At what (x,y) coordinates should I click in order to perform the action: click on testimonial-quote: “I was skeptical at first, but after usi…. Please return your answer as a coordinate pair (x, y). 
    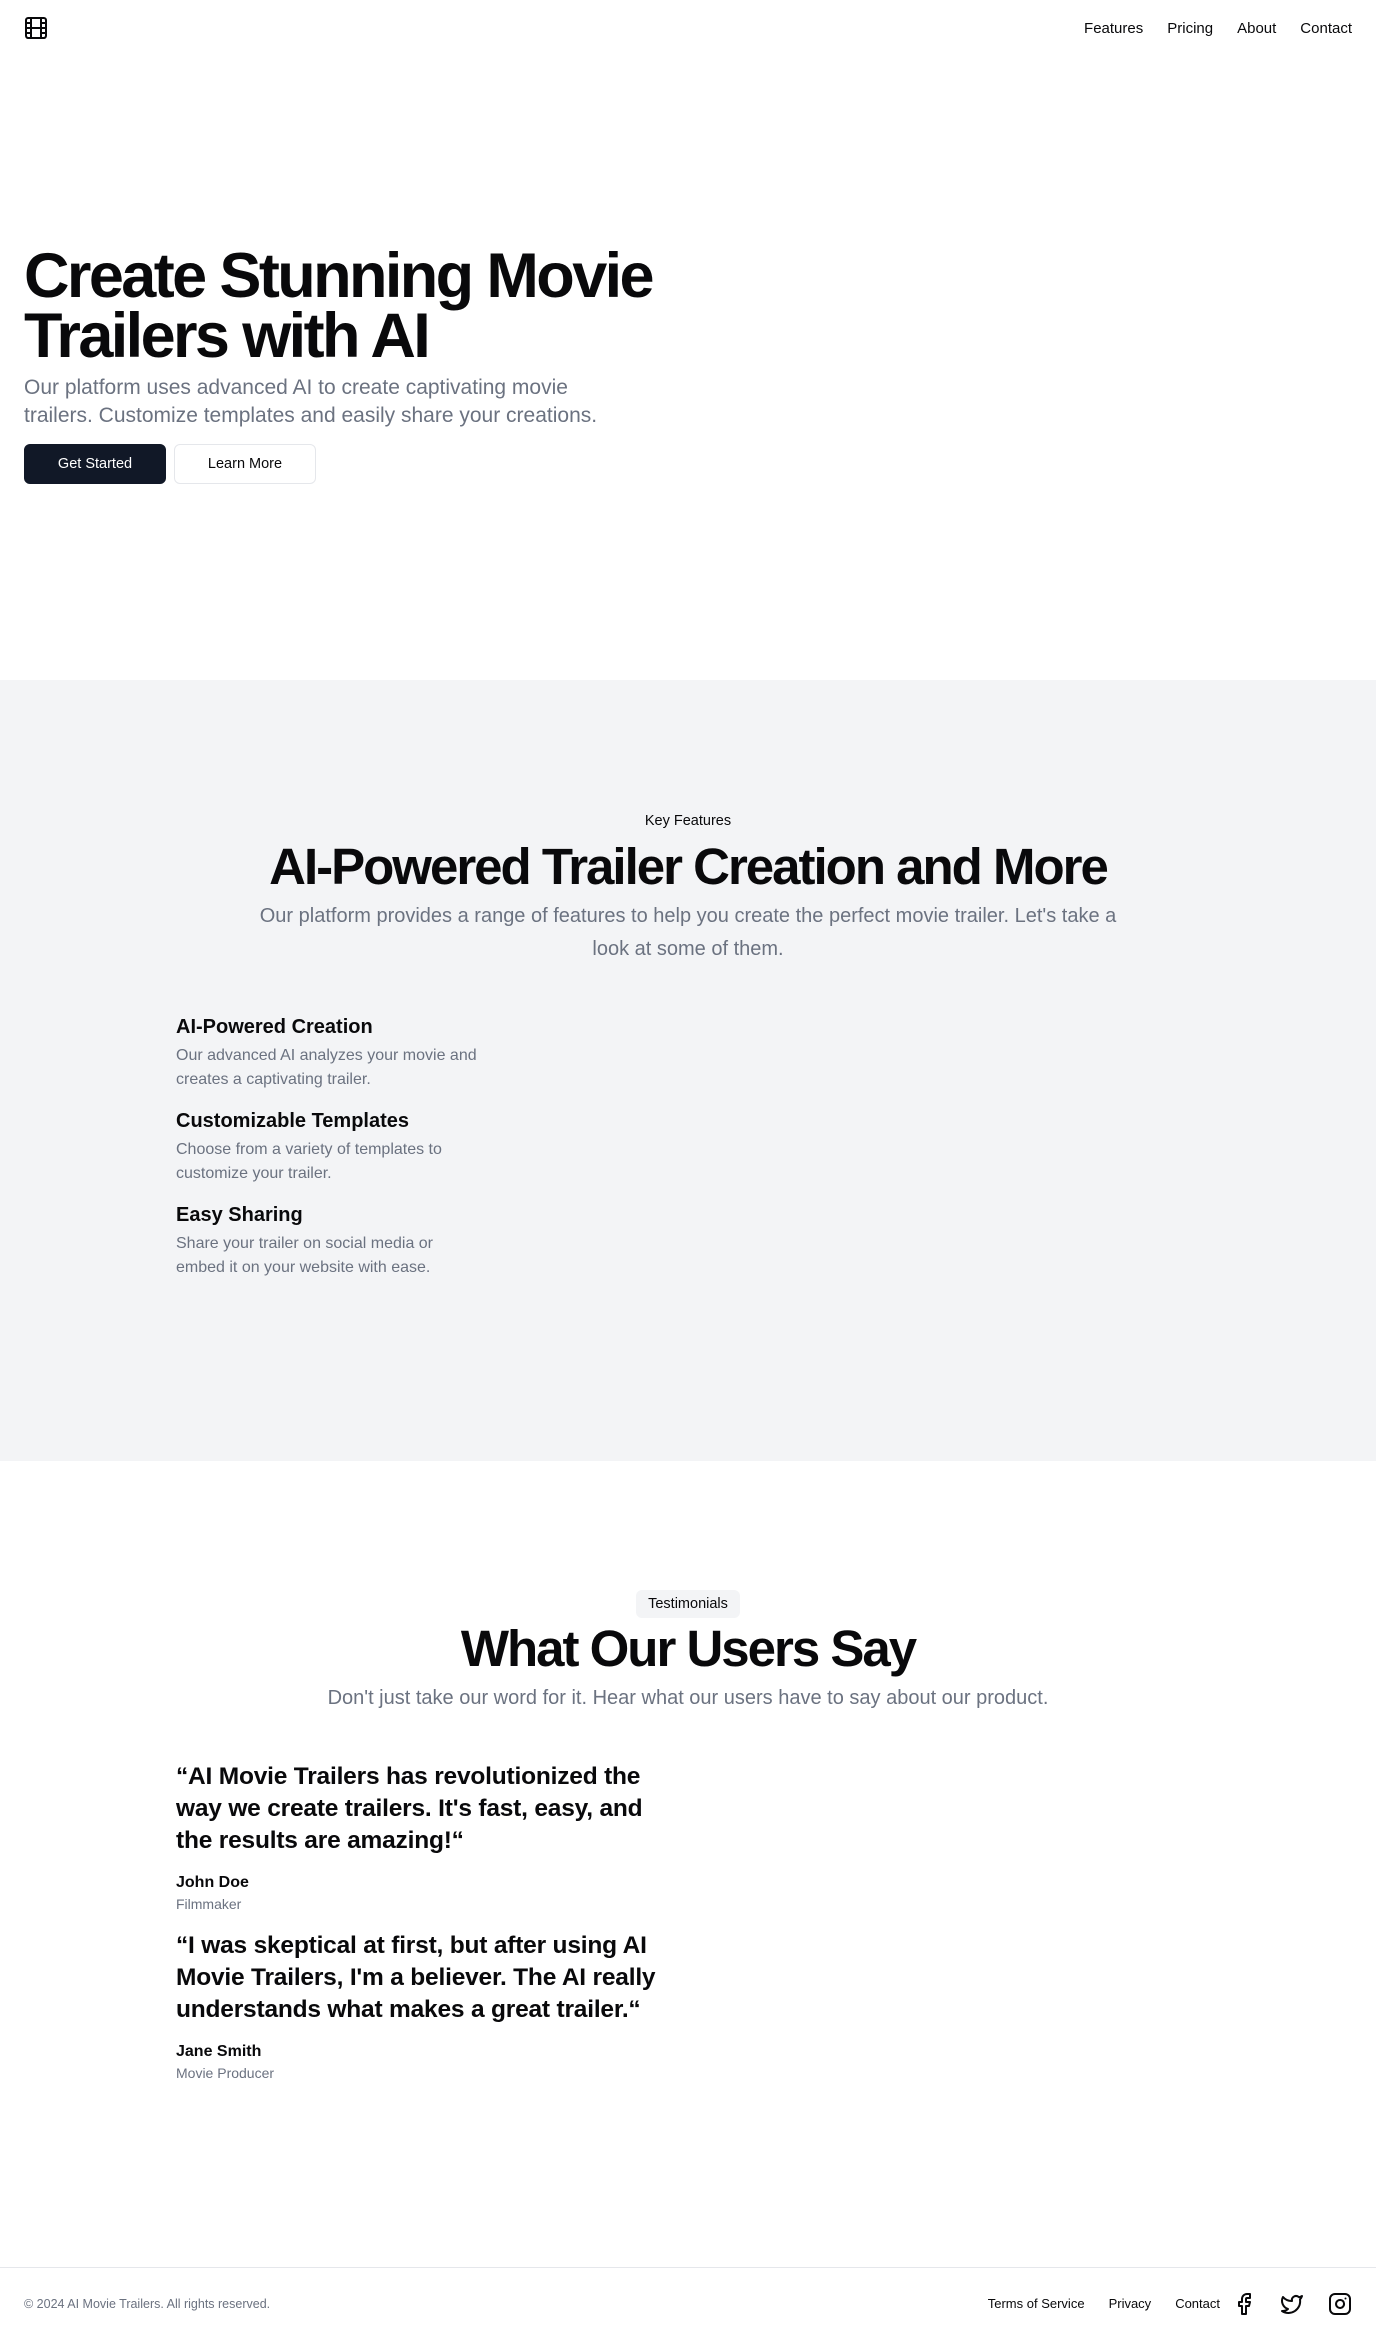
    Looking at the image, I should click on (416, 1977).